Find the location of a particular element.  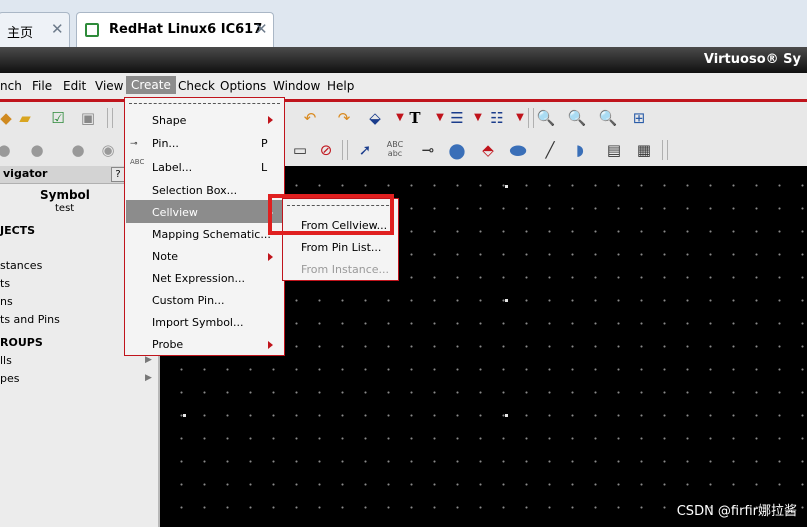

stretch-icon: ⬙ is located at coordinates (375, 118).